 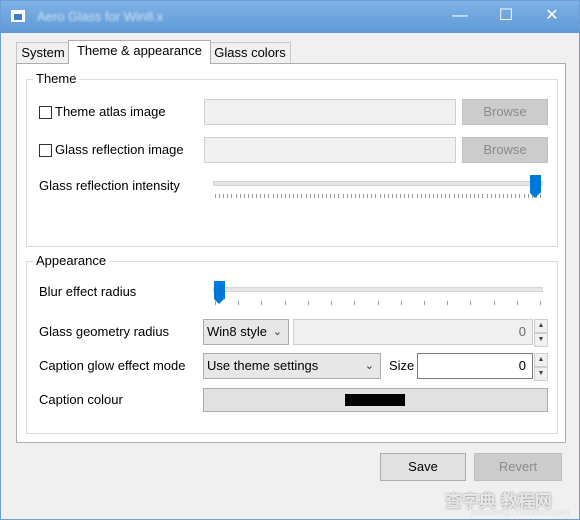 I want to click on minimize-button: —, so click(x=460, y=17).